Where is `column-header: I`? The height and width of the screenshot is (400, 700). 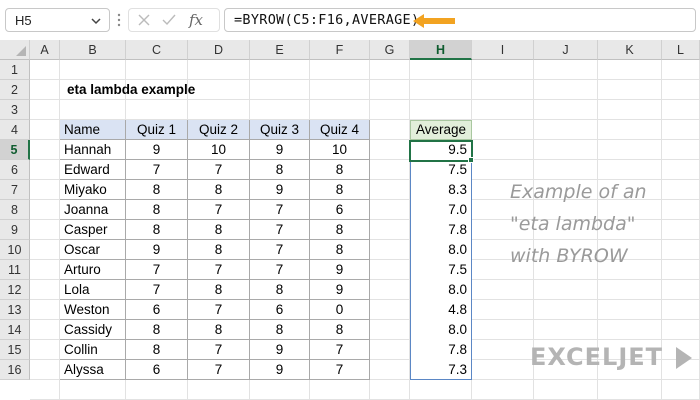 column-header: I is located at coordinates (503, 50).